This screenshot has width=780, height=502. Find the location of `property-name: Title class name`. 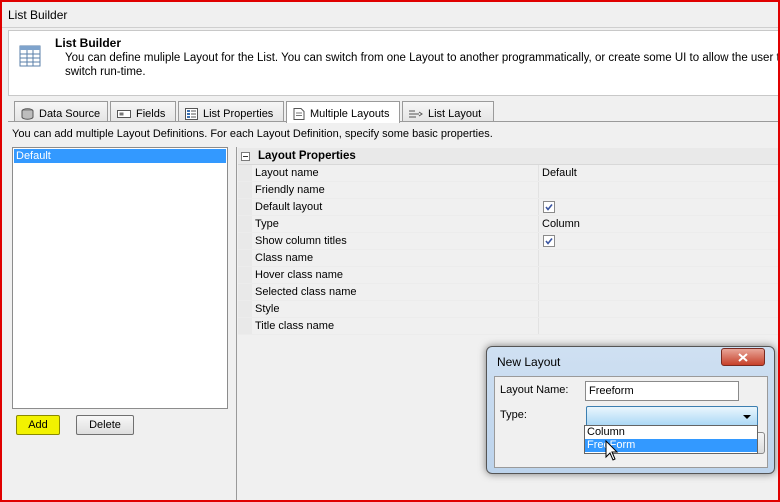

property-name: Title class name is located at coordinates (395, 326).